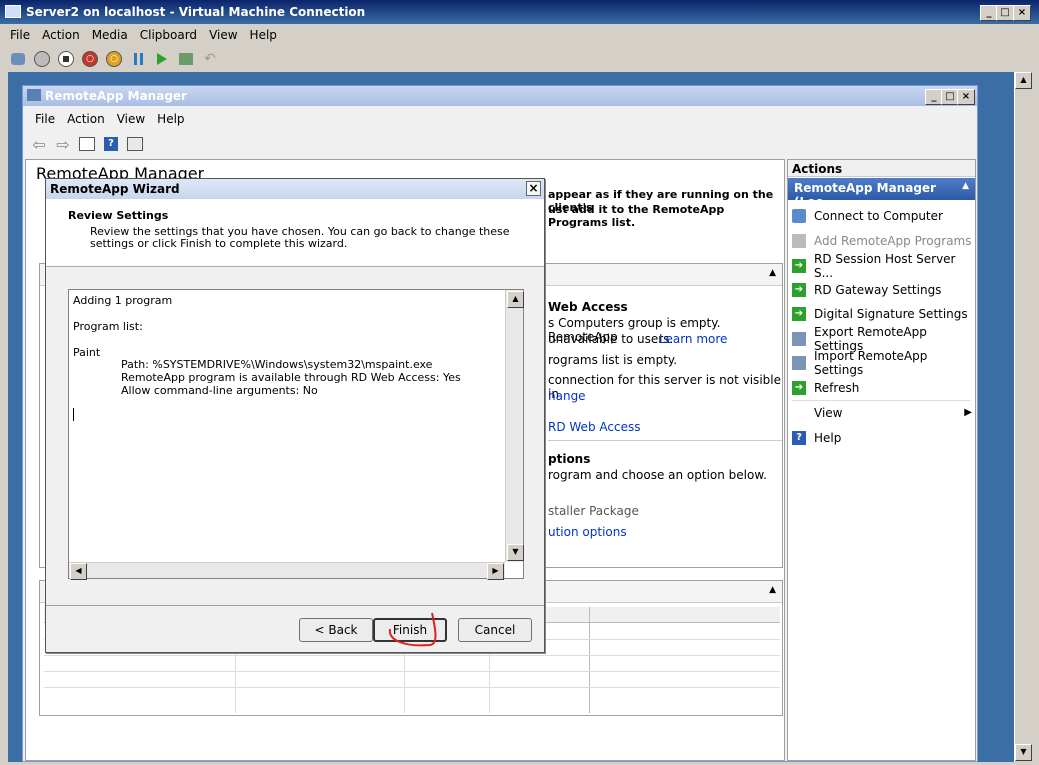  I want to click on cancel-button: Cancel, so click(495, 630).